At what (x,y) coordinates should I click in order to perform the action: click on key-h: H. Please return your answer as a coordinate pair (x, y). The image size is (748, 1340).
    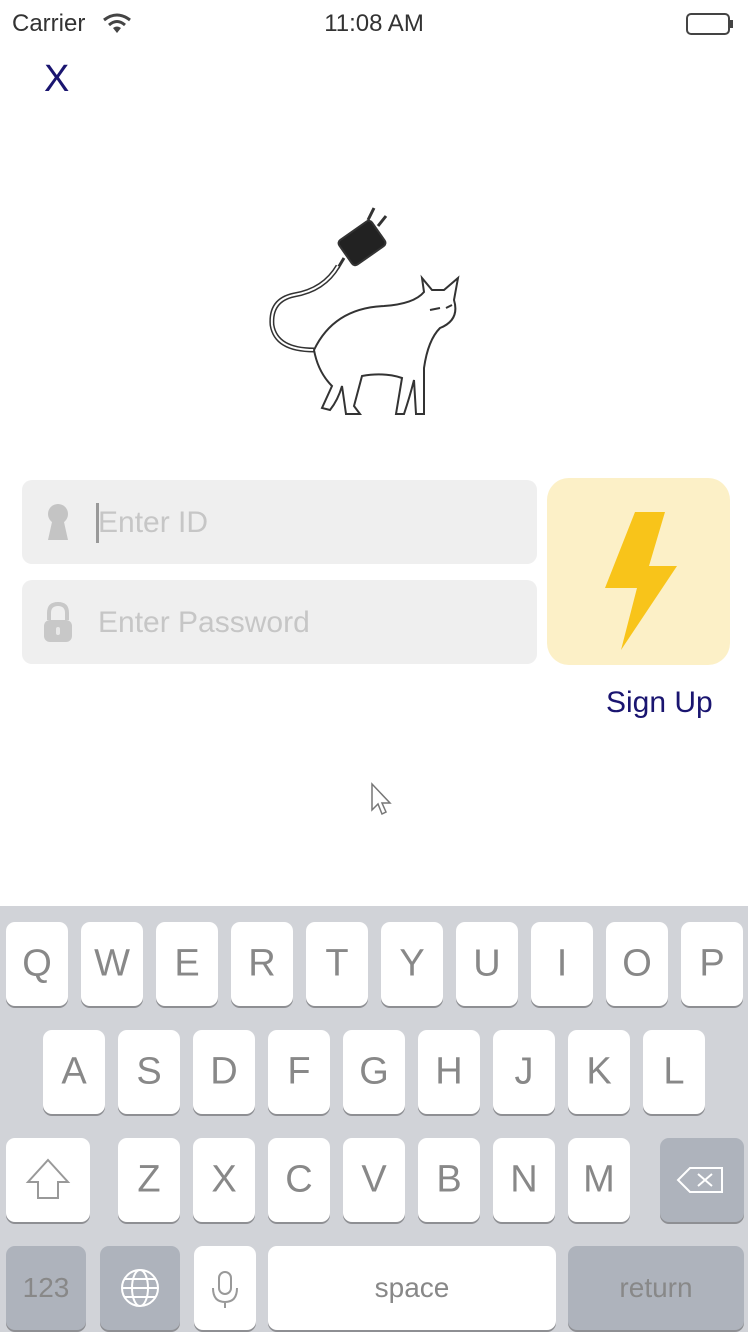
    Looking at the image, I should click on (449, 1072).